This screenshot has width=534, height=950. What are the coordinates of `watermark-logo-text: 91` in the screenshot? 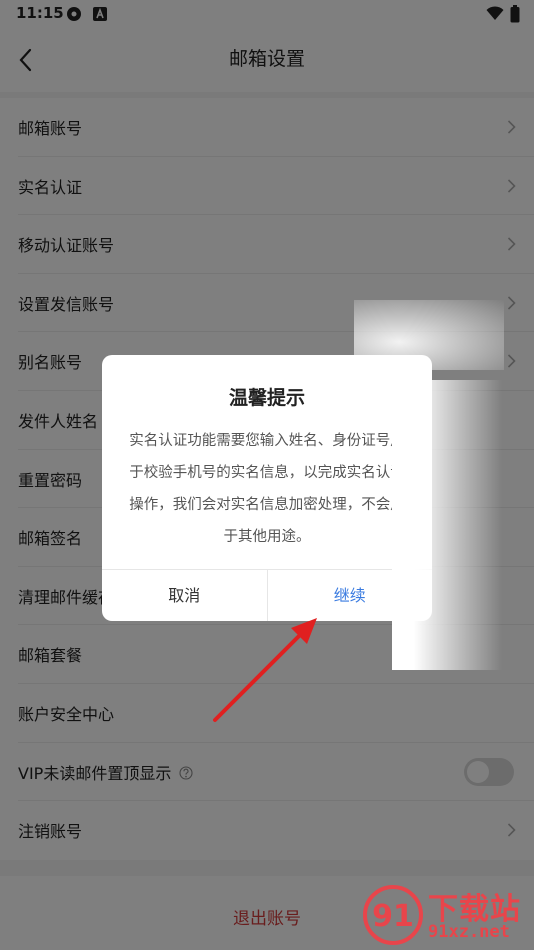 It's located at (393, 916).